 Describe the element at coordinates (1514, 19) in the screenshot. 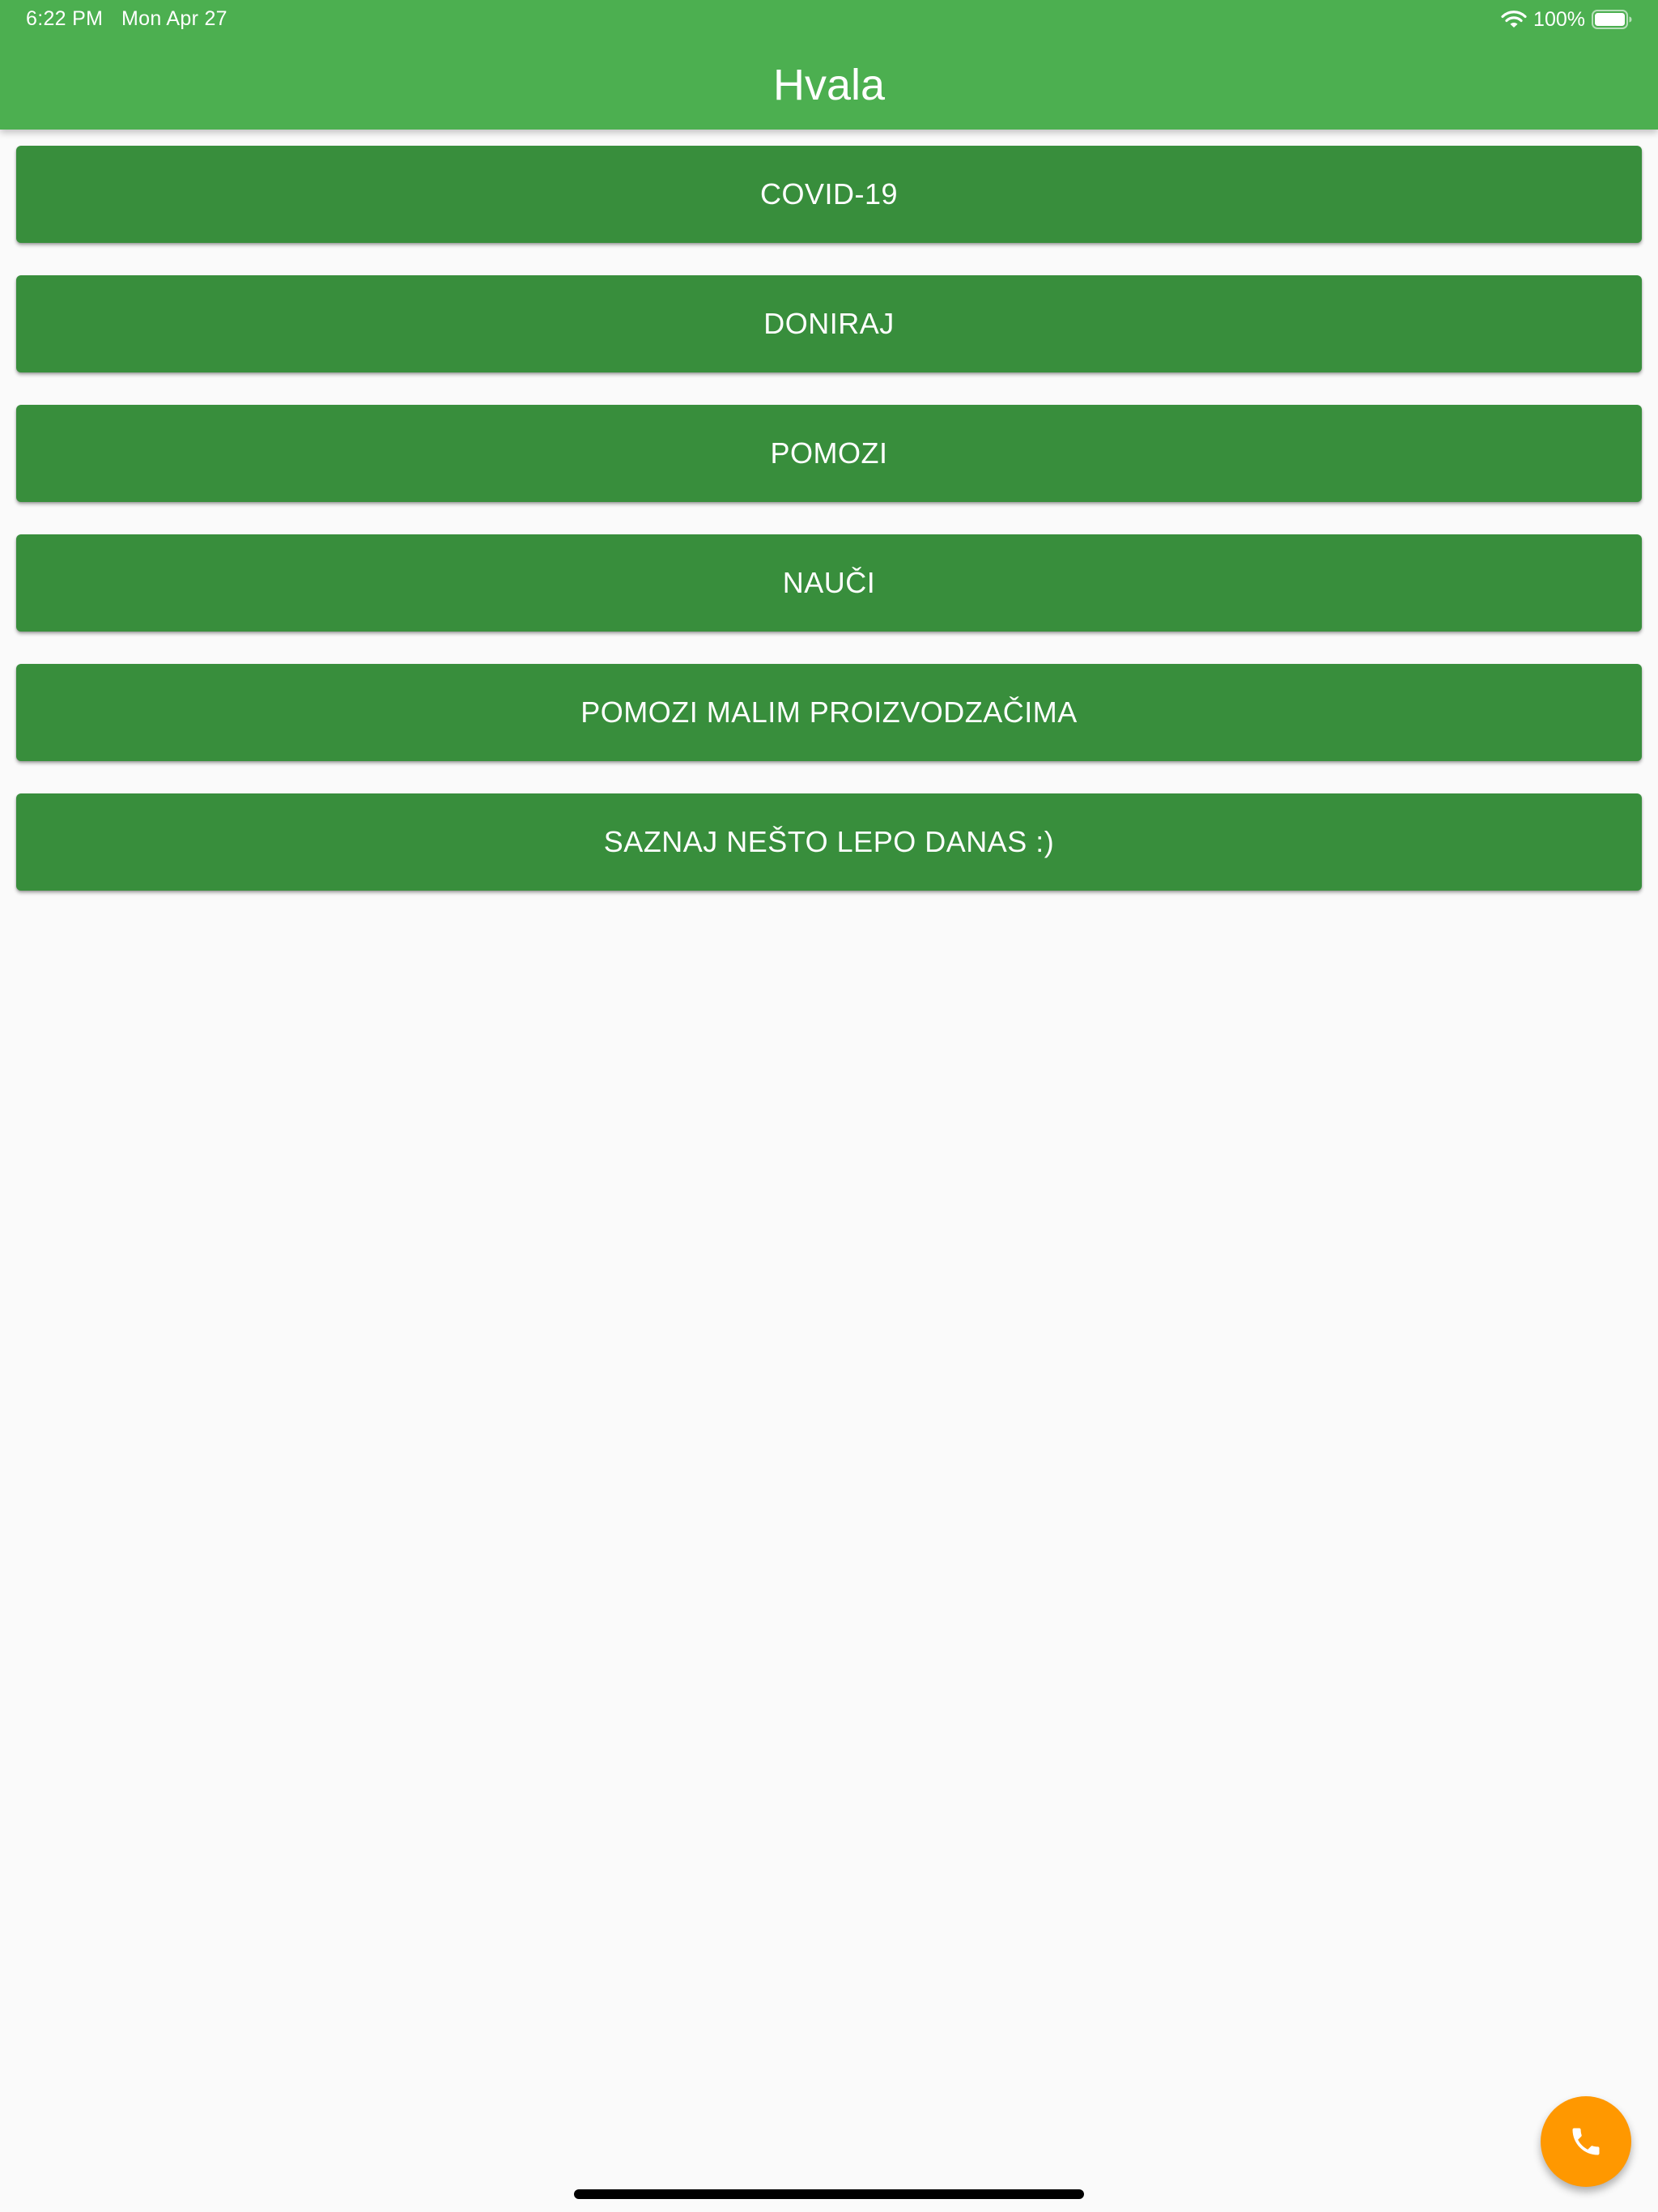

I see `wifi-icon` at that location.